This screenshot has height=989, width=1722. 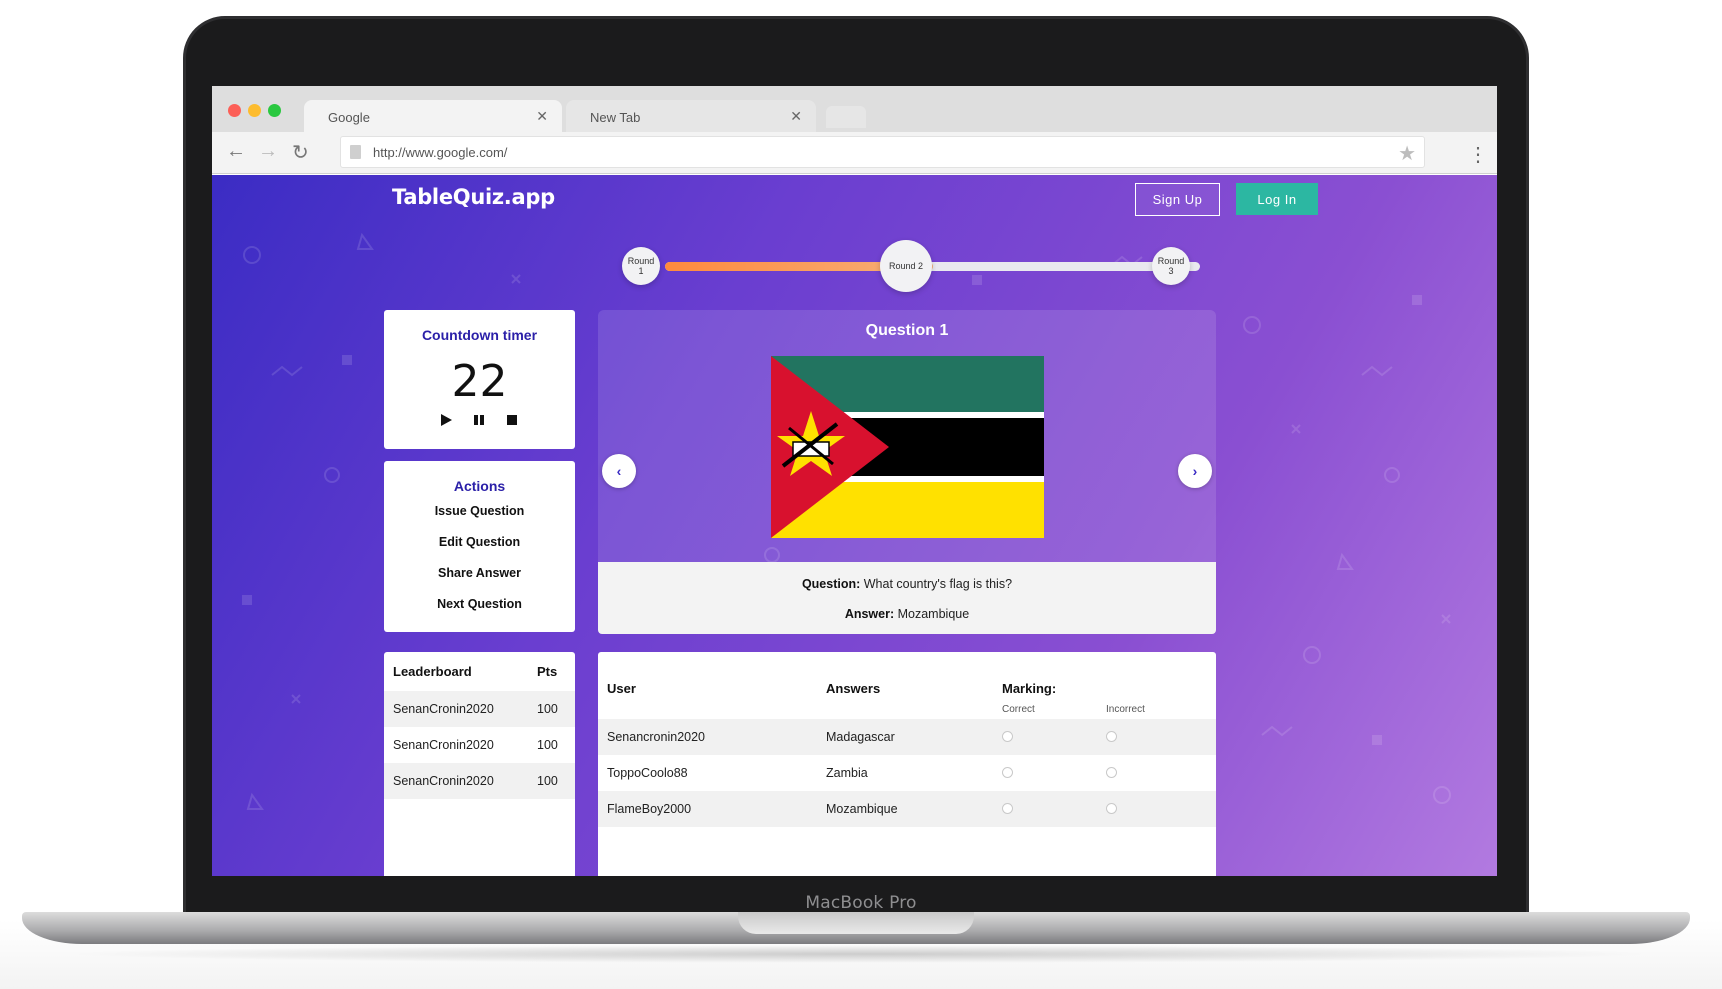 I want to click on kebab-menu-icon: ⋮, so click(x=1478, y=154).